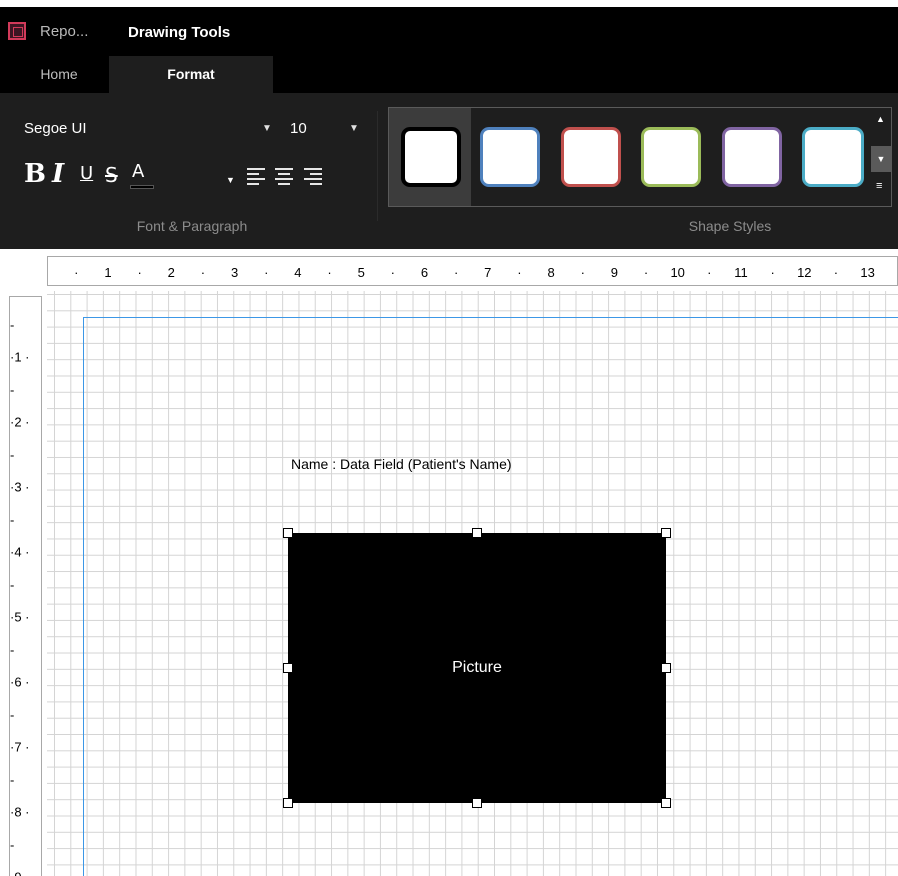 This screenshot has width=898, height=876. I want to click on scroll-down-icon: ▼, so click(881, 159).